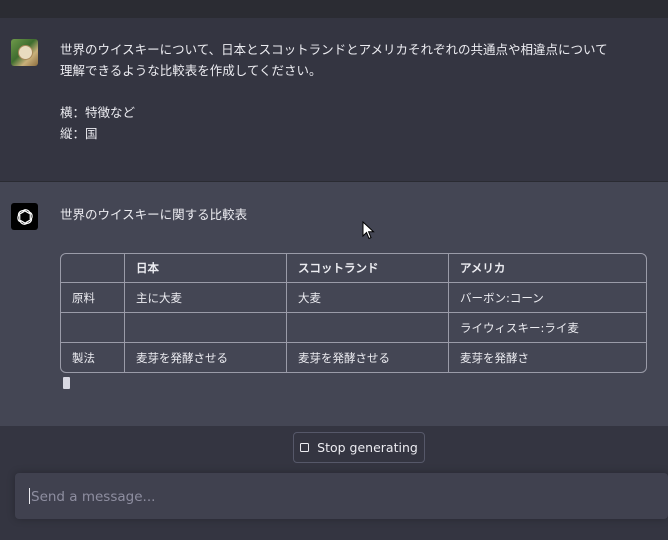  What do you see at coordinates (547, 298) in the screenshot?
I see `table-cell: バーボン:コーン` at bounding box center [547, 298].